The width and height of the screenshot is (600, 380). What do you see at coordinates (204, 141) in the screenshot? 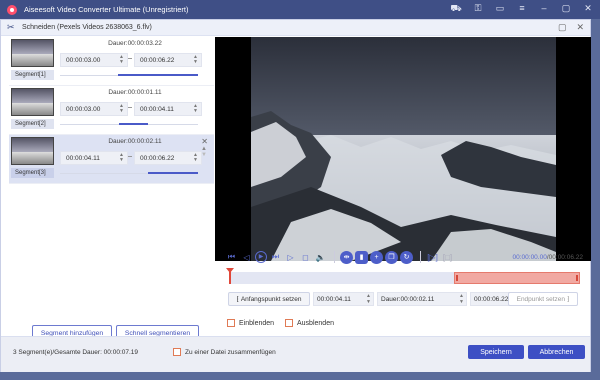
I see `delete-segment-icon: ✕` at bounding box center [204, 141].